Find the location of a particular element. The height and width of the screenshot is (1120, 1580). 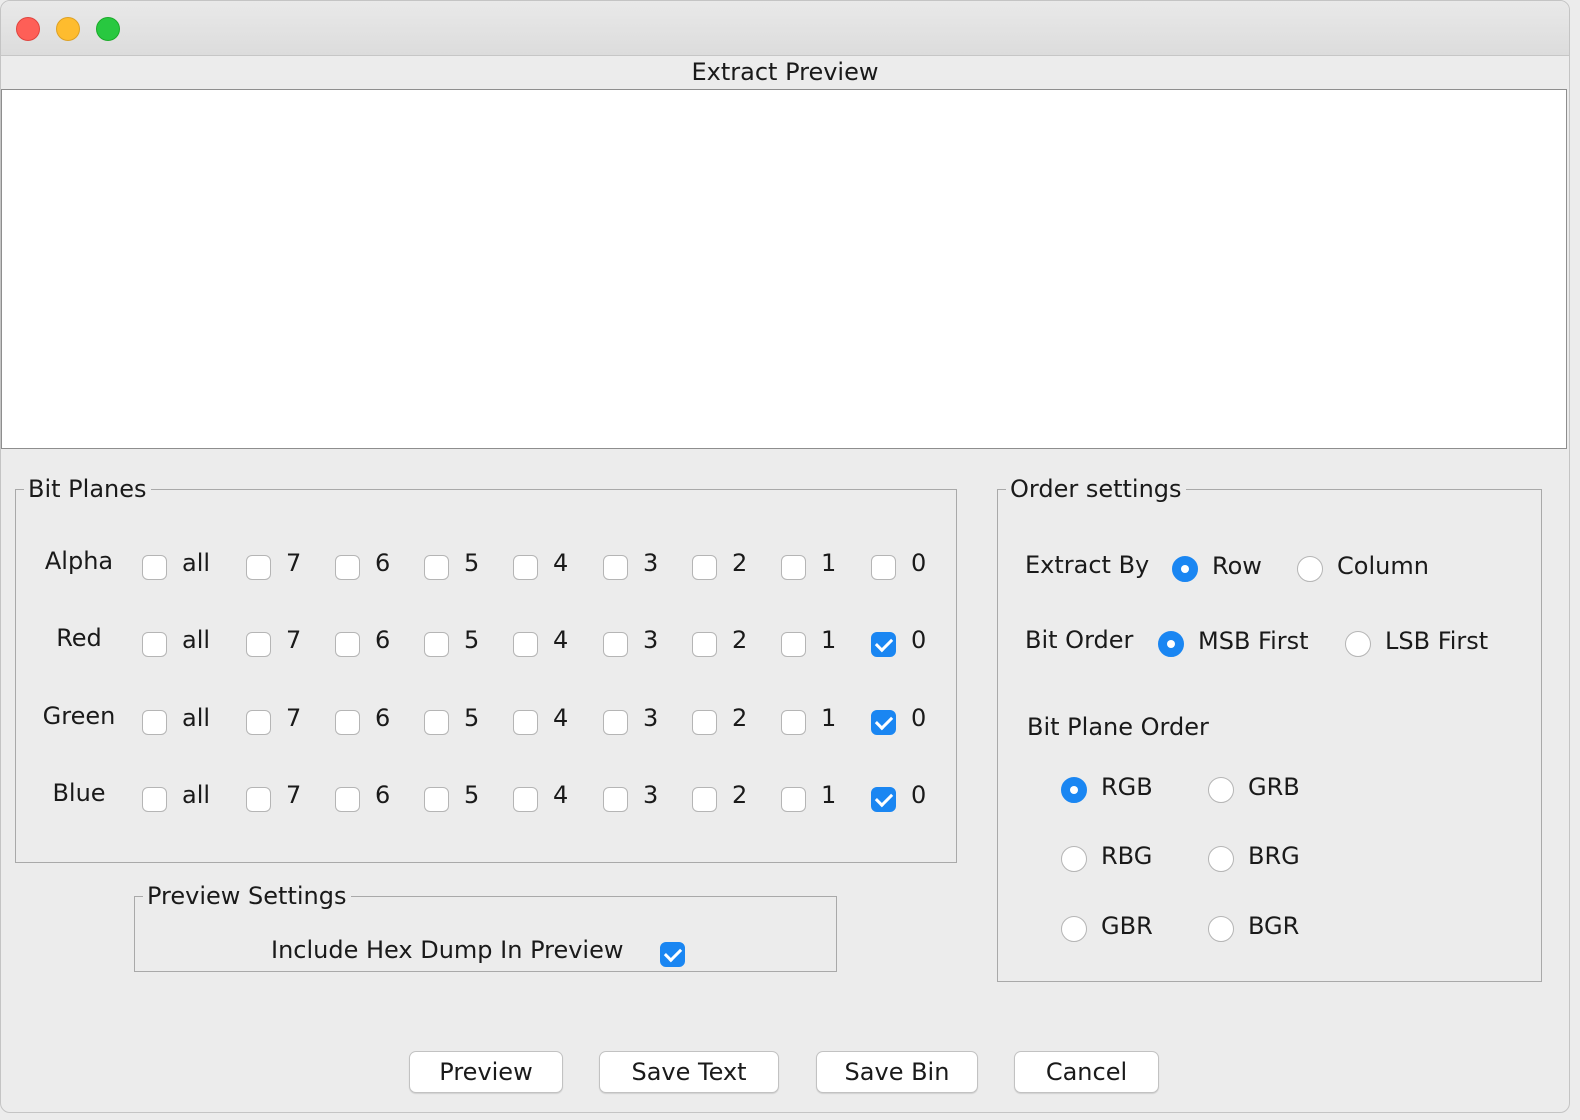

alpha-bit-5-label: 5 is located at coordinates (472, 563).